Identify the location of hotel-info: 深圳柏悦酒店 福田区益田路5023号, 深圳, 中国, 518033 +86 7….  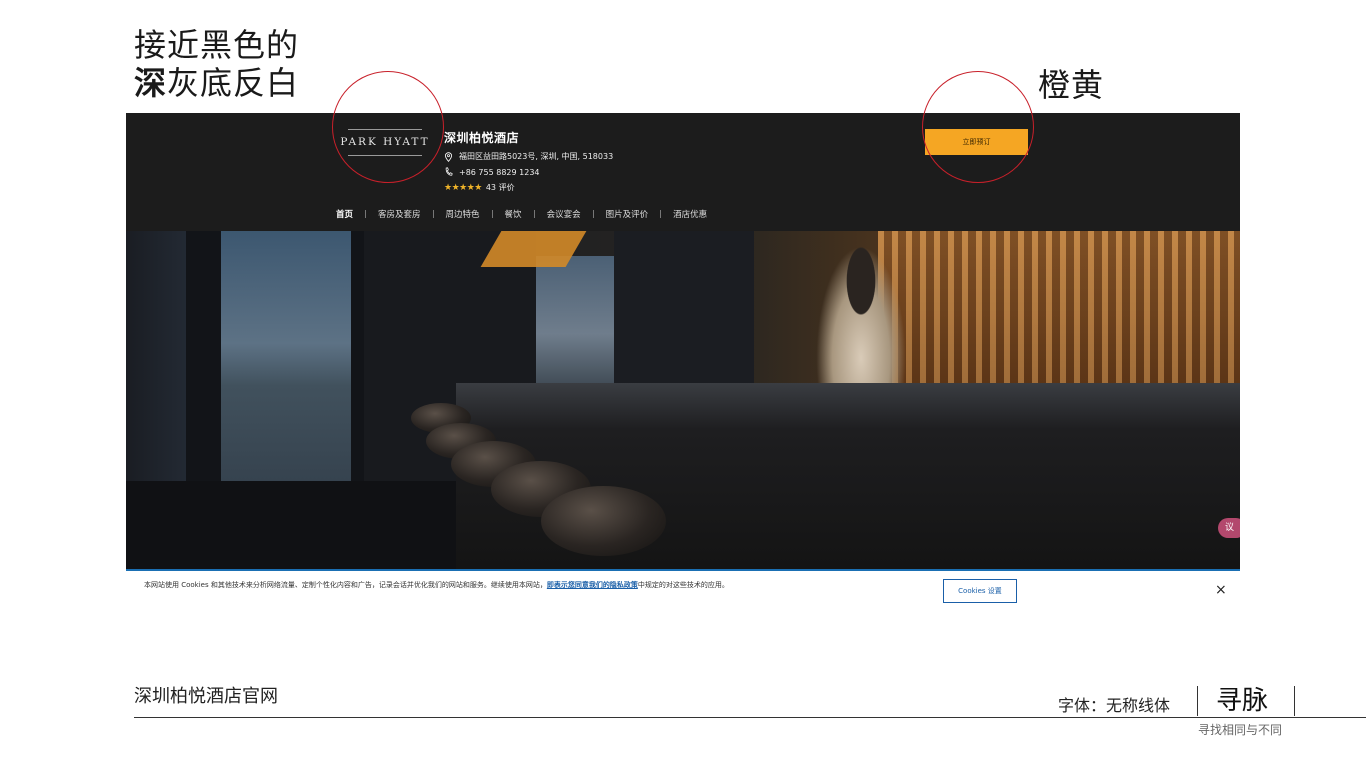
(528, 161).